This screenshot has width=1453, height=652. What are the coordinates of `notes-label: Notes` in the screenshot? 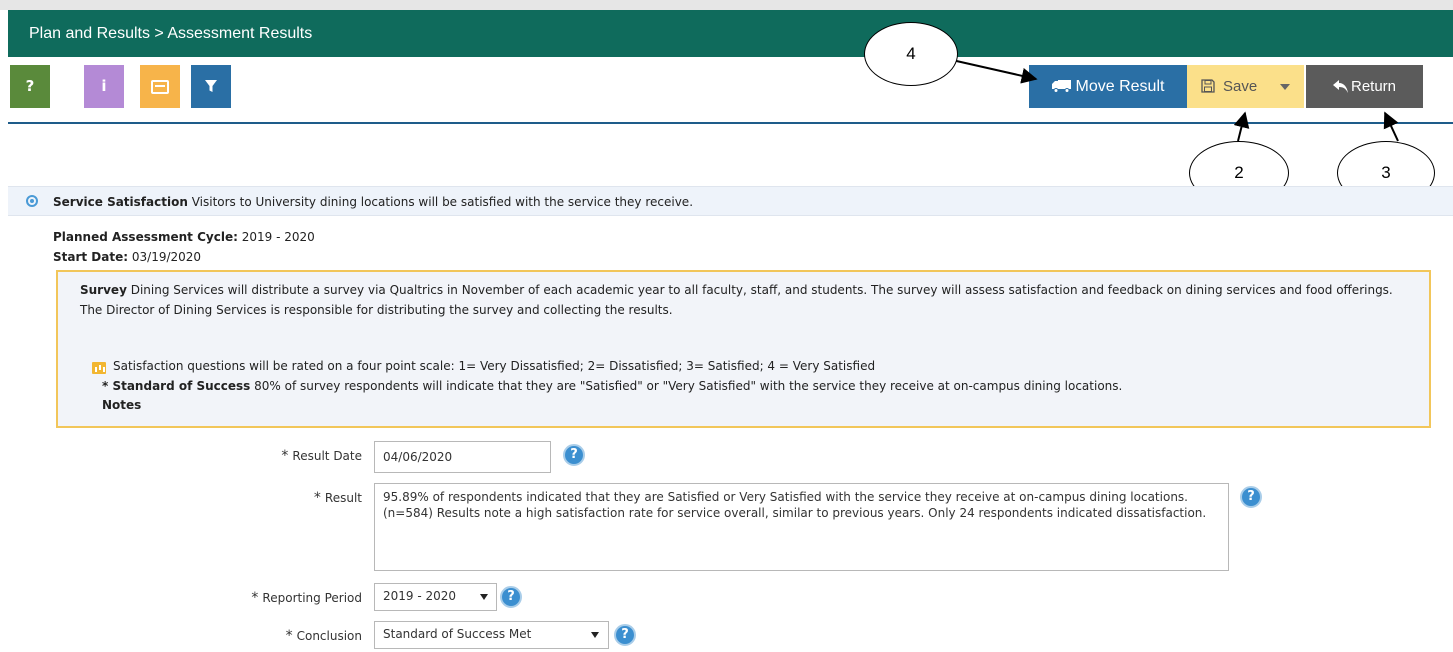 It's located at (122, 405).